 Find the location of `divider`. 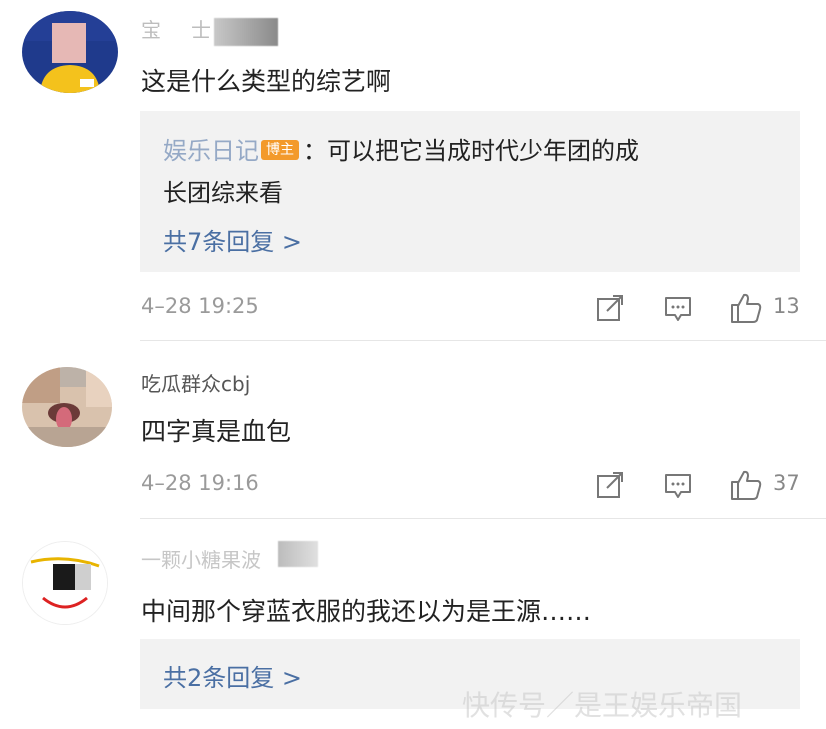

divider is located at coordinates (483, 340).